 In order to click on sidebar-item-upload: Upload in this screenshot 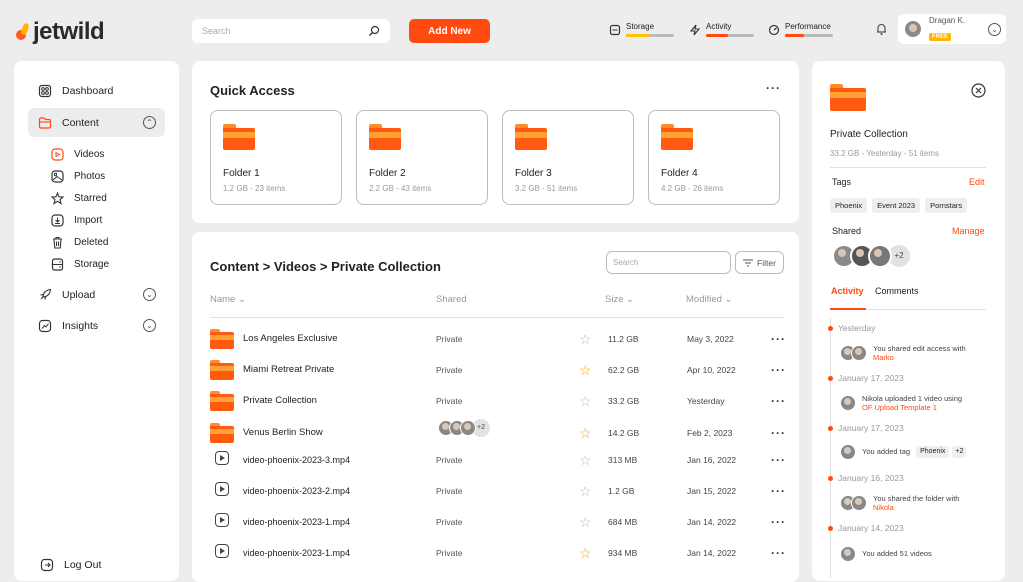, I will do `click(66, 295)`.